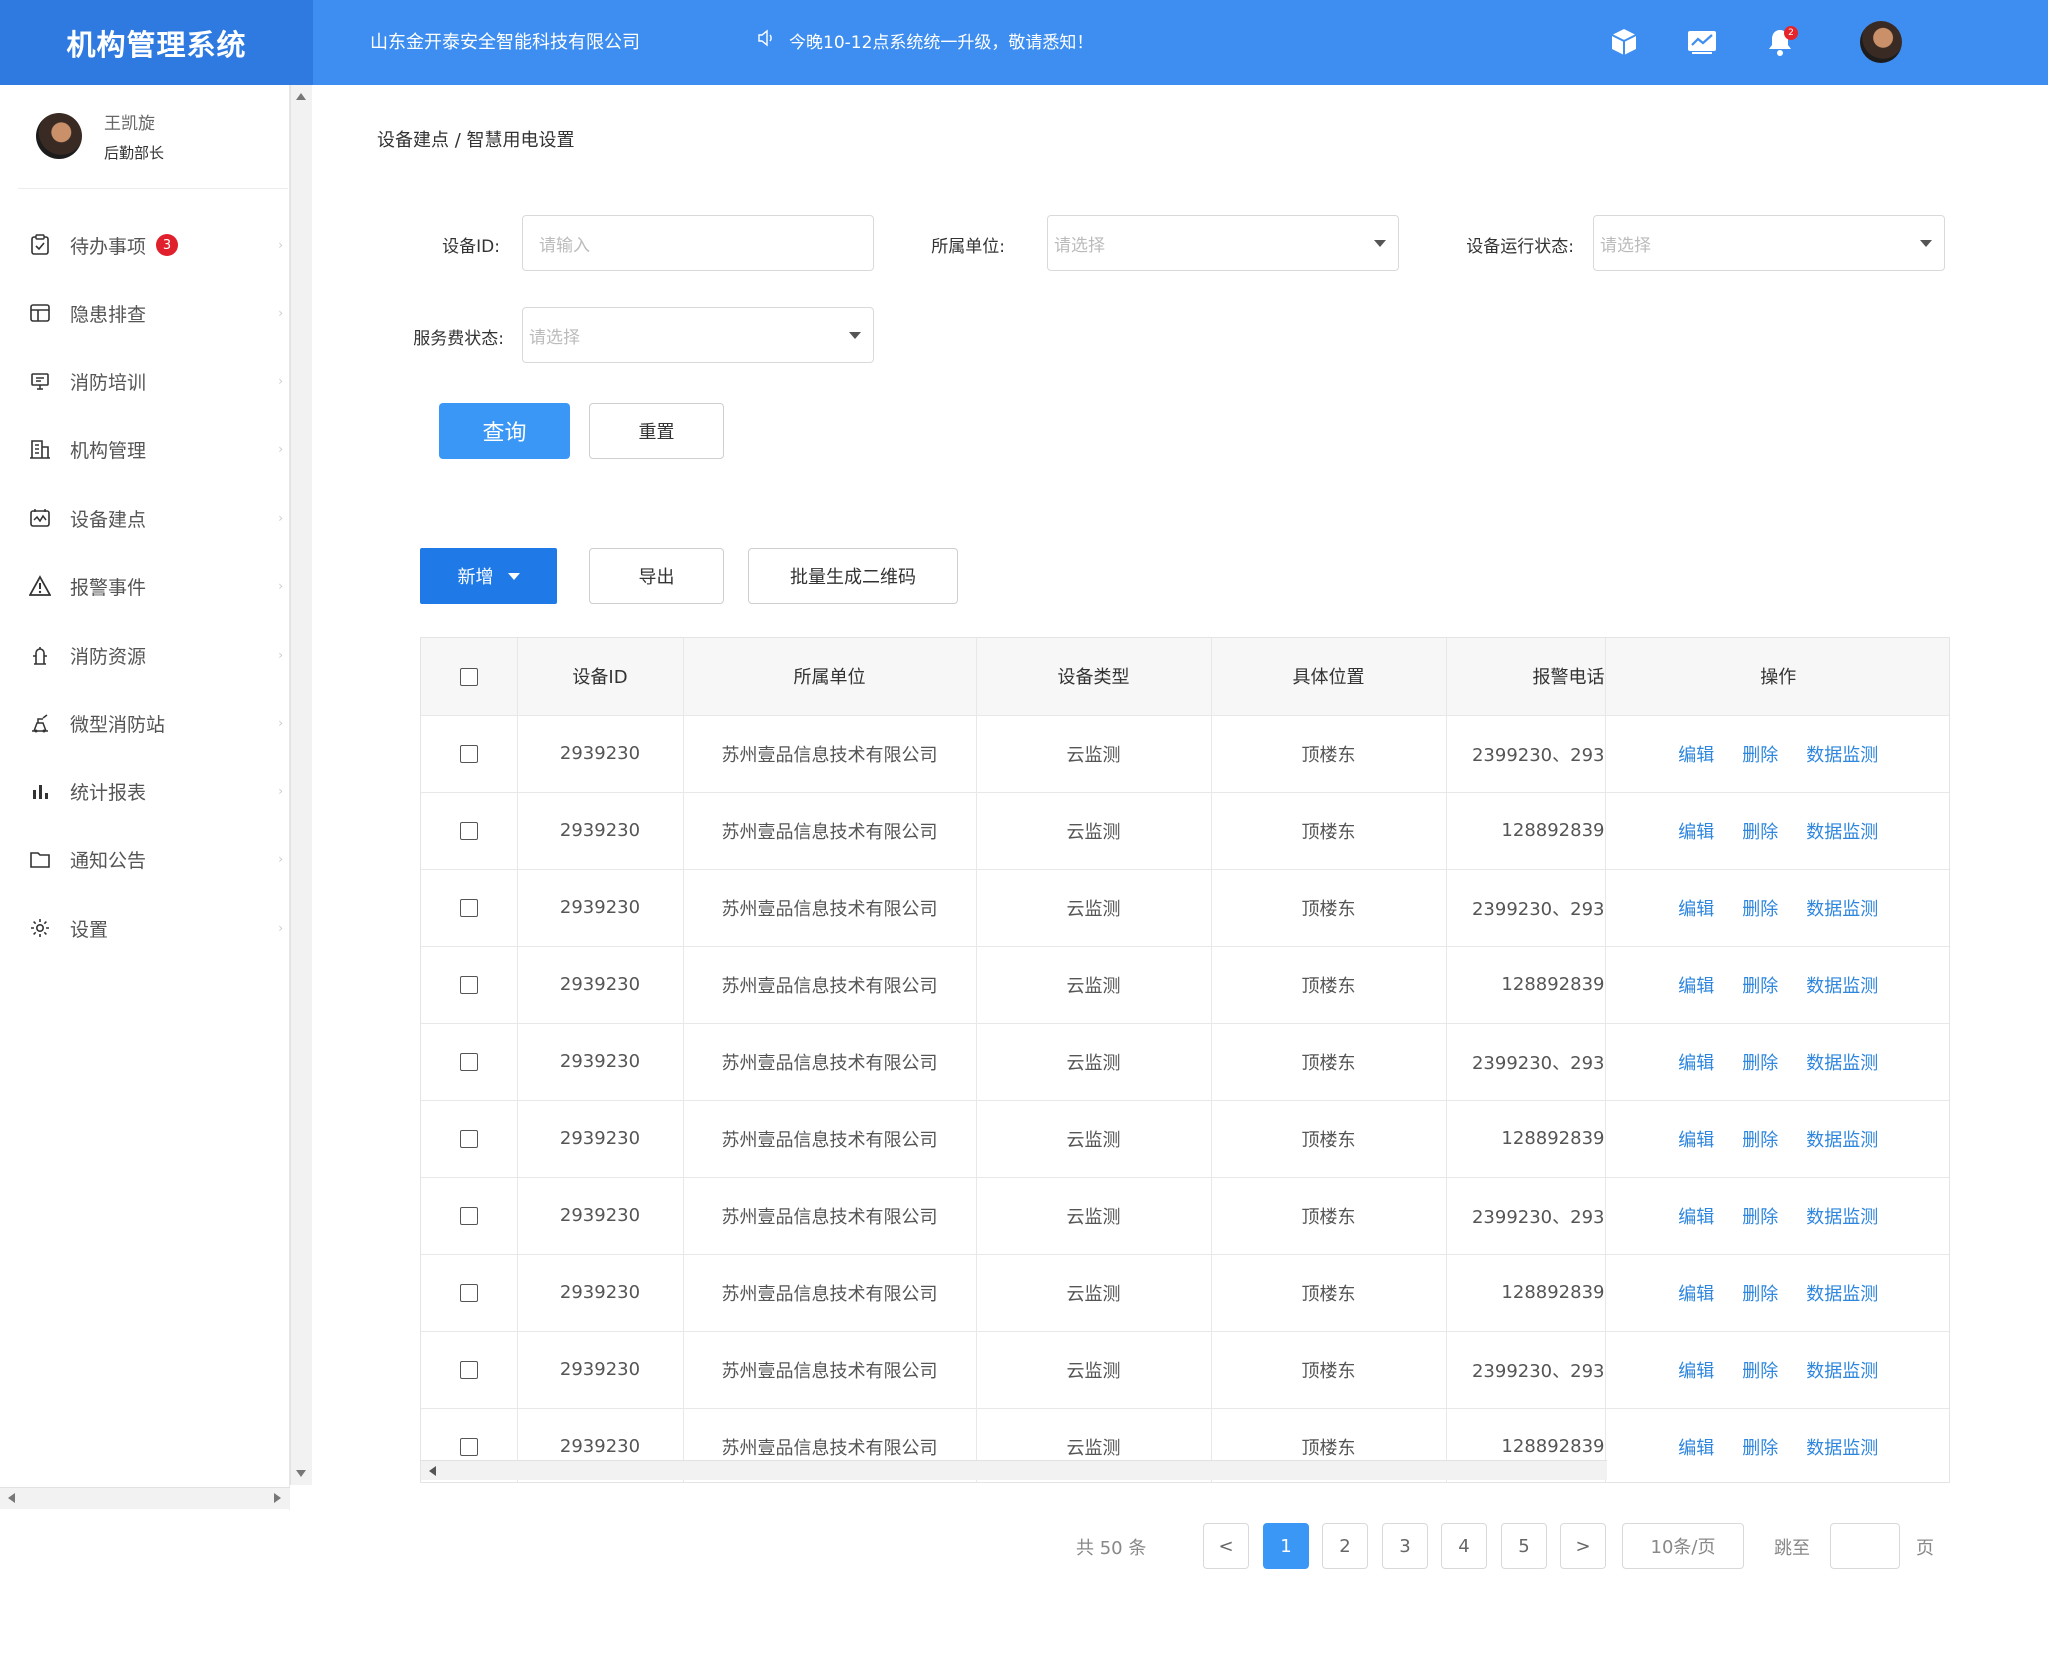 This screenshot has width=2048, height=1663. Describe the element at coordinates (155, 245) in the screenshot. I see `sidebar-item-todo: 待办事项 3 ›` at that location.